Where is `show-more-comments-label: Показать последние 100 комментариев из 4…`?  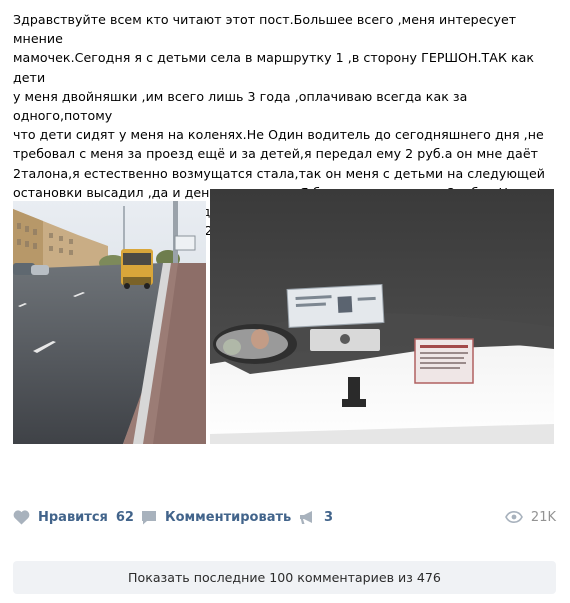 show-more-comments-label: Показать последние 100 комментариев из 4… is located at coordinates (284, 577).